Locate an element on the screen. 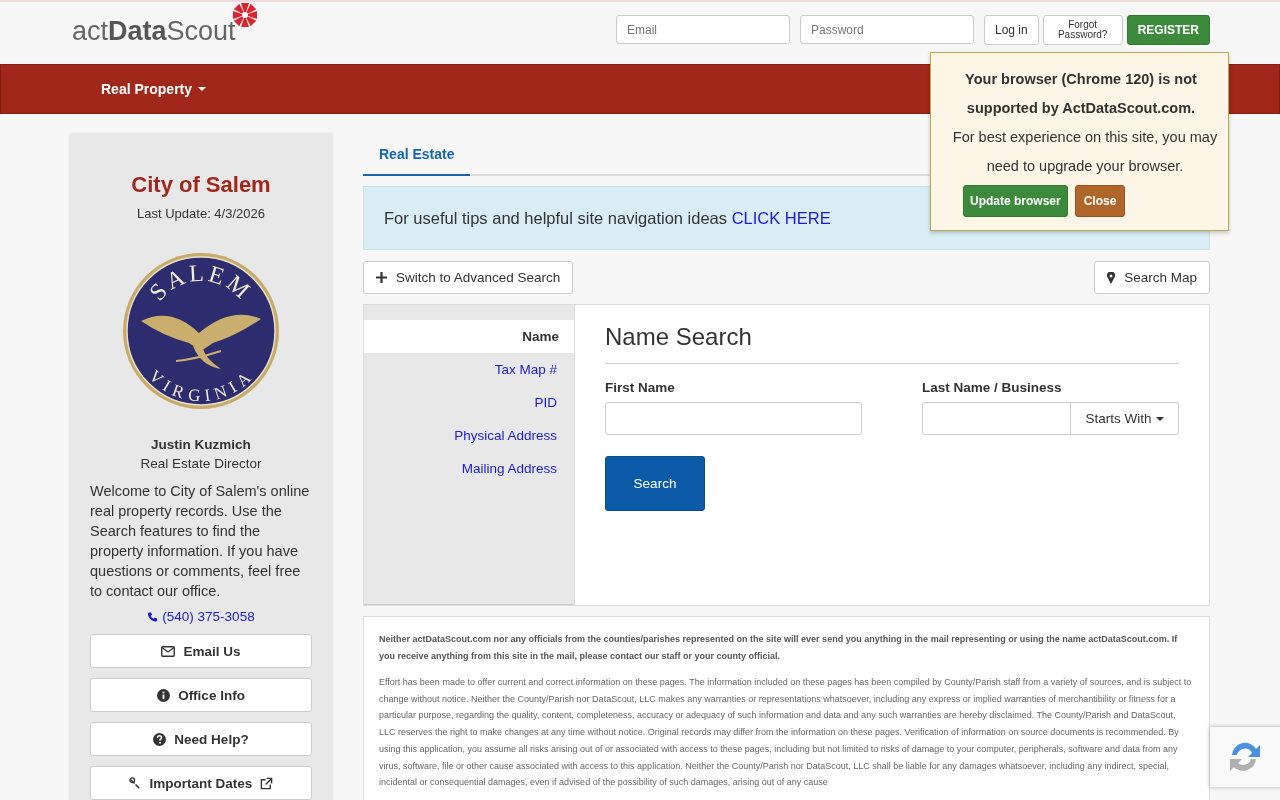 The height and width of the screenshot is (800, 1280). phone-icon is located at coordinates (153, 616).